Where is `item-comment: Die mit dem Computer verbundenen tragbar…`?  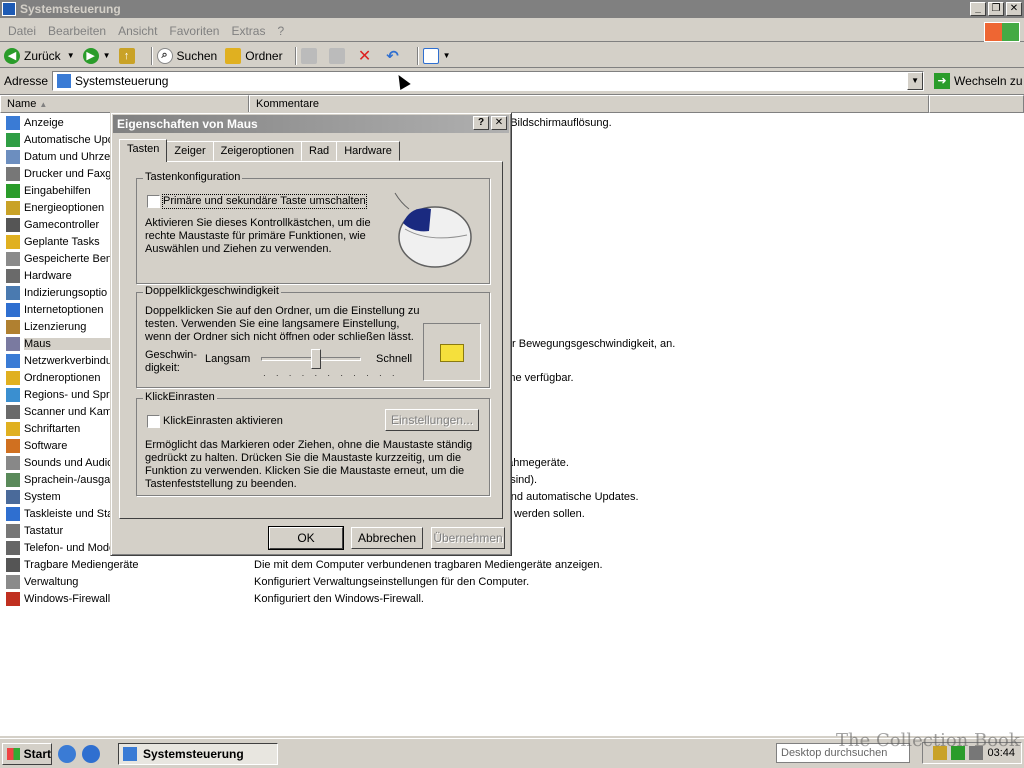 item-comment: Die mit dem Computer verbundenen tragbar… is located at coordinates (428, 564).